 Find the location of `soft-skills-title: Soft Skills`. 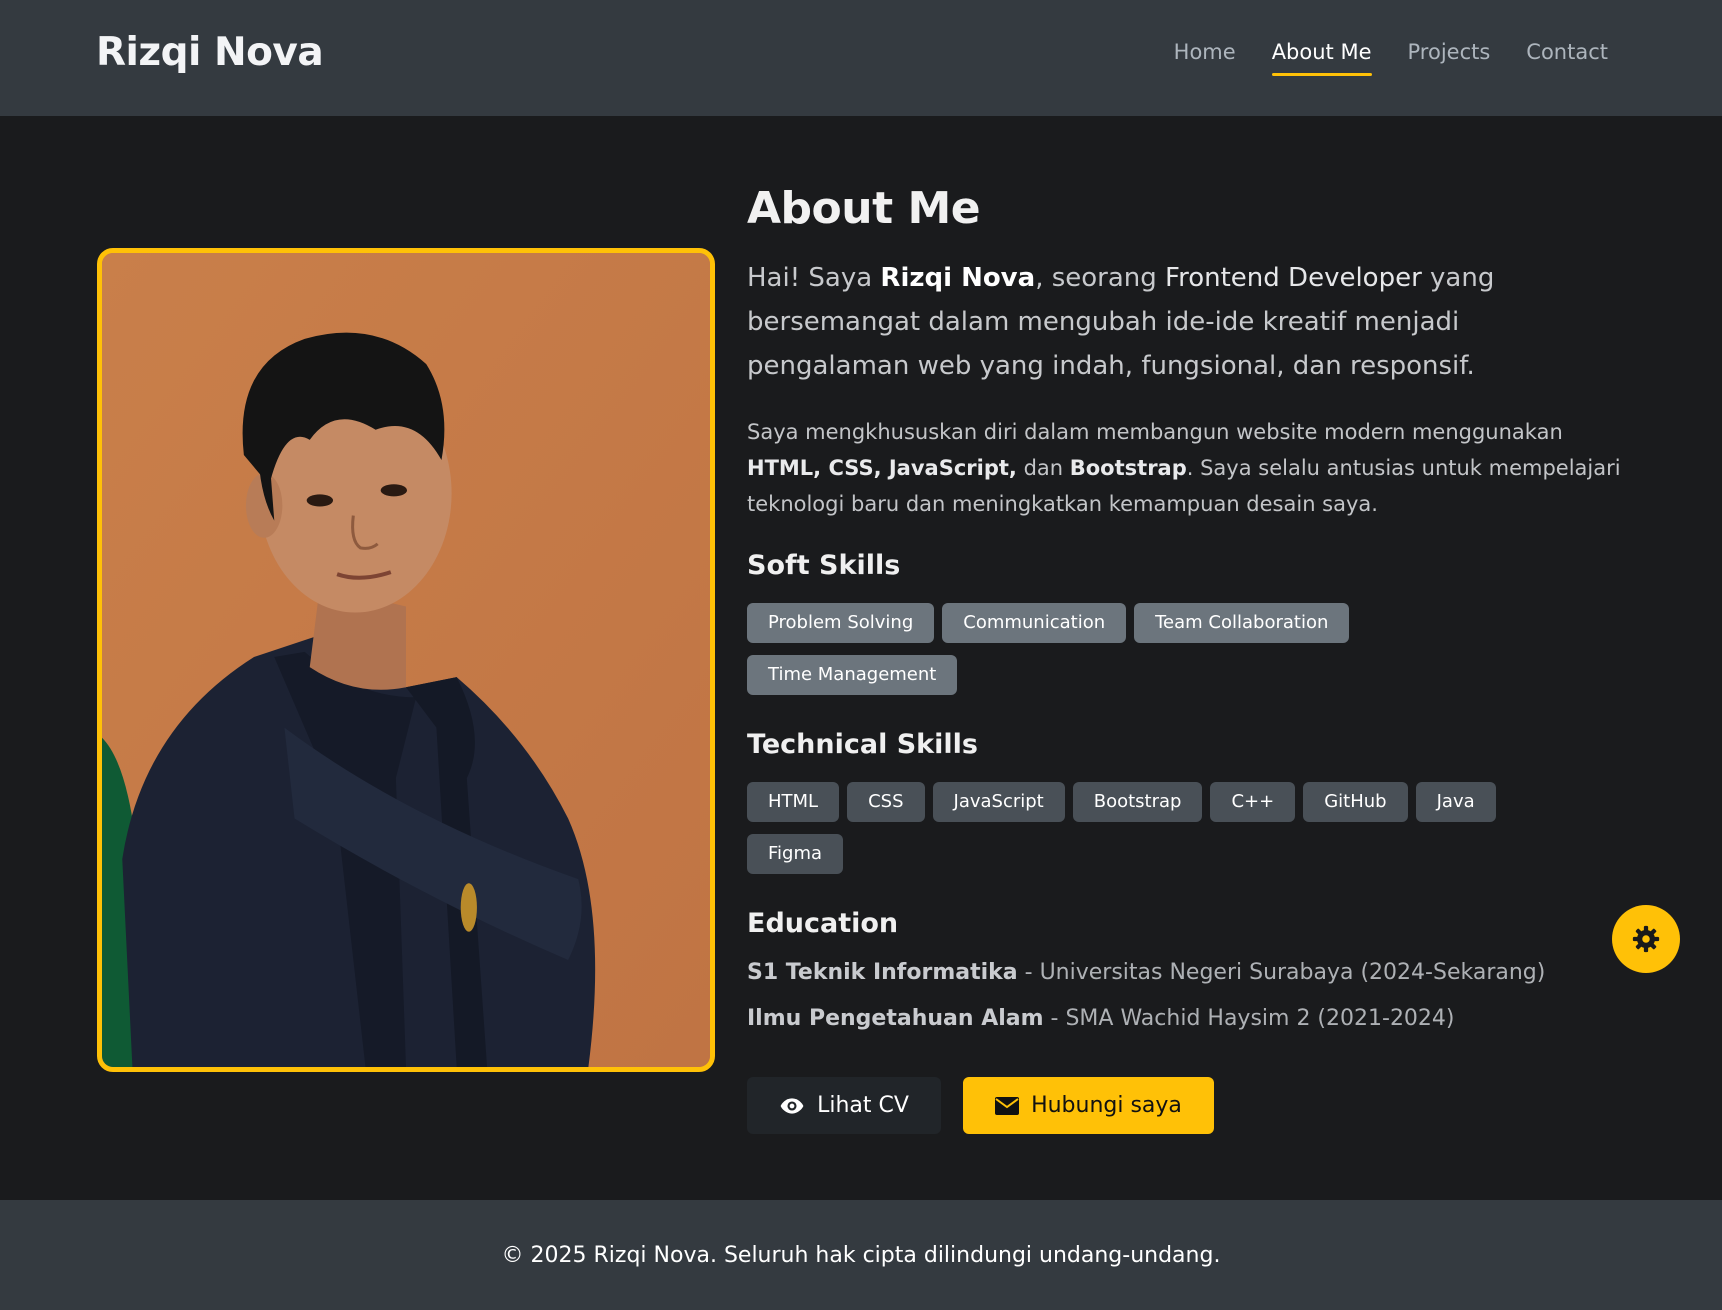

soft-skills-title: Soft Skills is located at coordinates (824, 565).